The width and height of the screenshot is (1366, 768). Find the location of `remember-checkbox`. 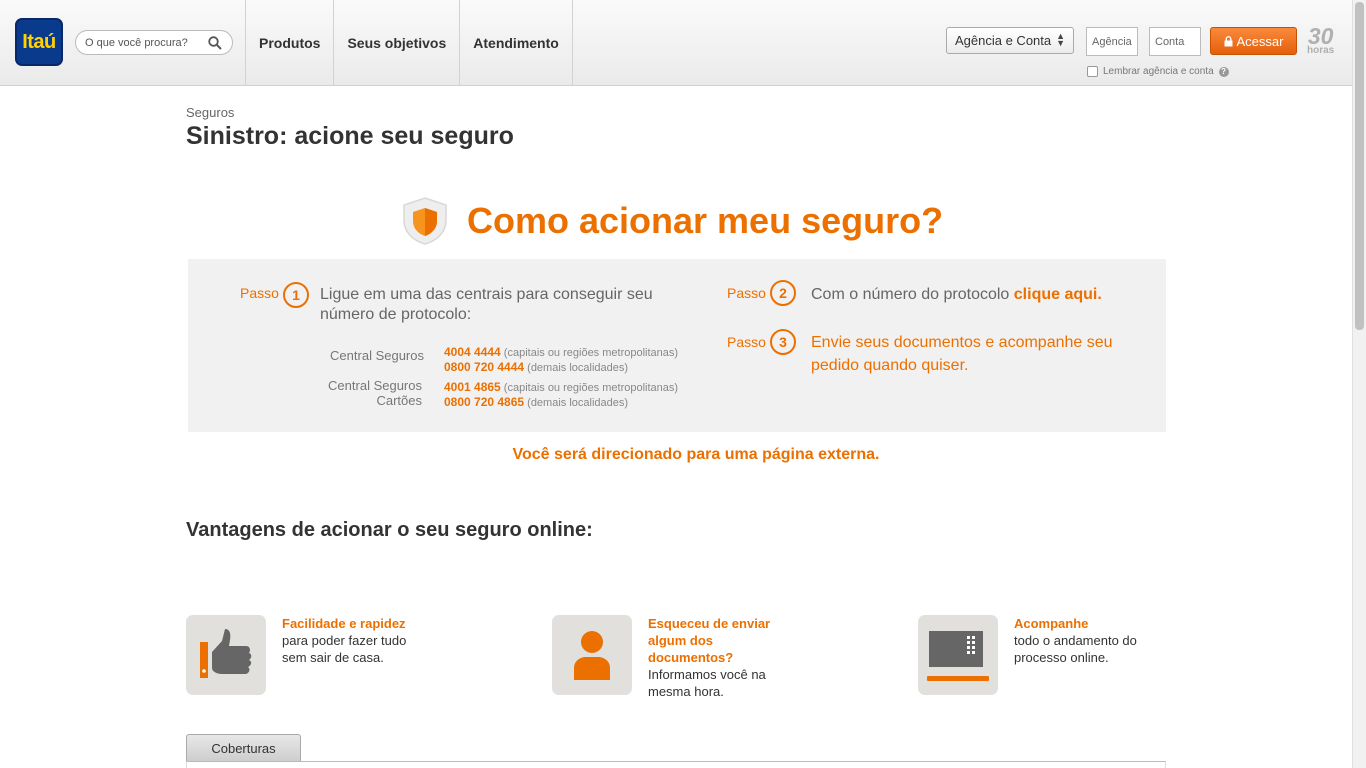

remember-checkbox is located at coordinates (1092, 71).